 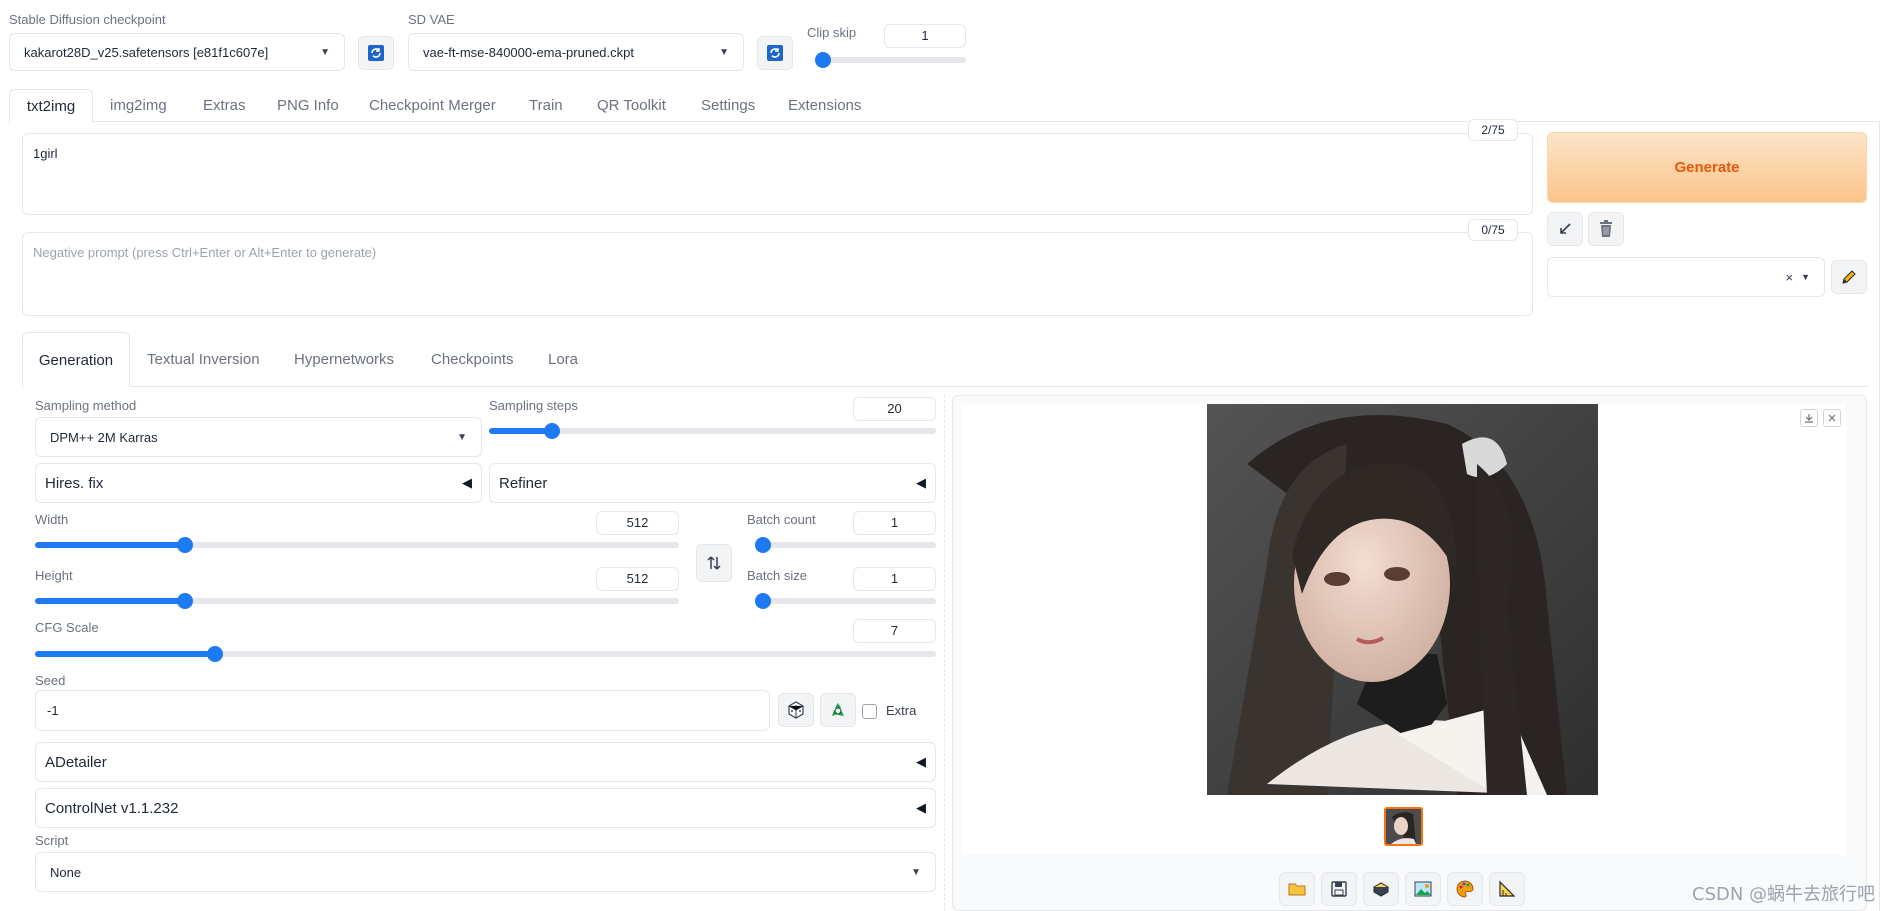 I want to click on open-folder-button, so click(x=1297, y=889).